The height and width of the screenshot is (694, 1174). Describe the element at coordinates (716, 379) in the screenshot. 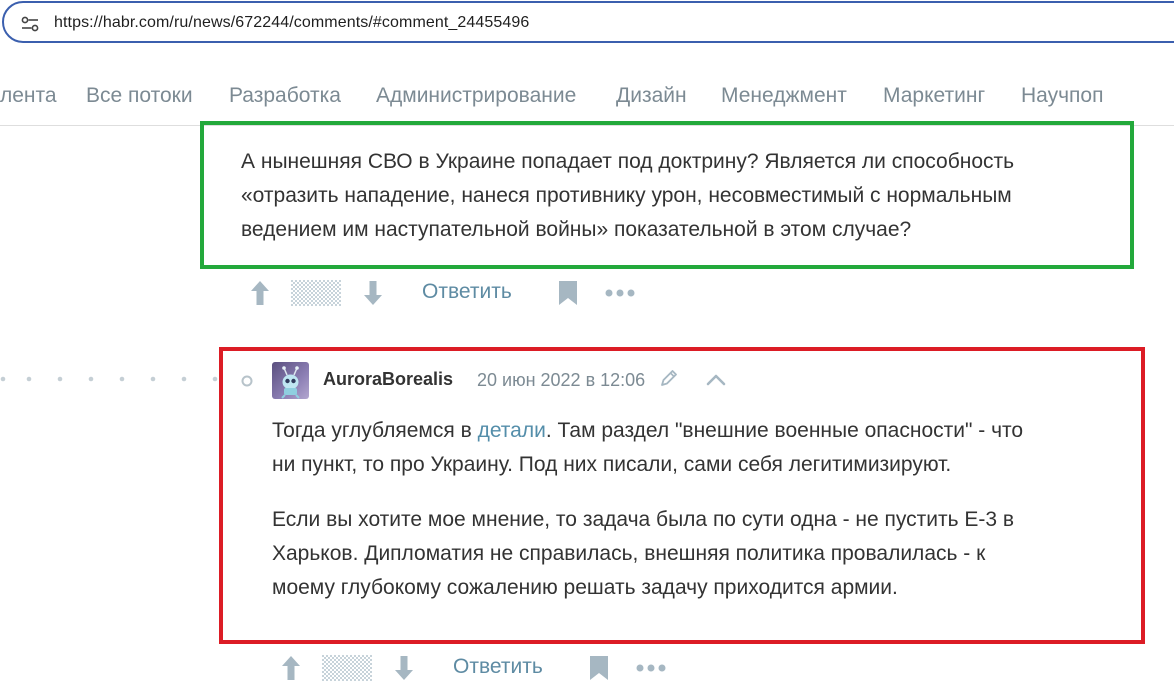

I see `chevron-up-icon` at that location.